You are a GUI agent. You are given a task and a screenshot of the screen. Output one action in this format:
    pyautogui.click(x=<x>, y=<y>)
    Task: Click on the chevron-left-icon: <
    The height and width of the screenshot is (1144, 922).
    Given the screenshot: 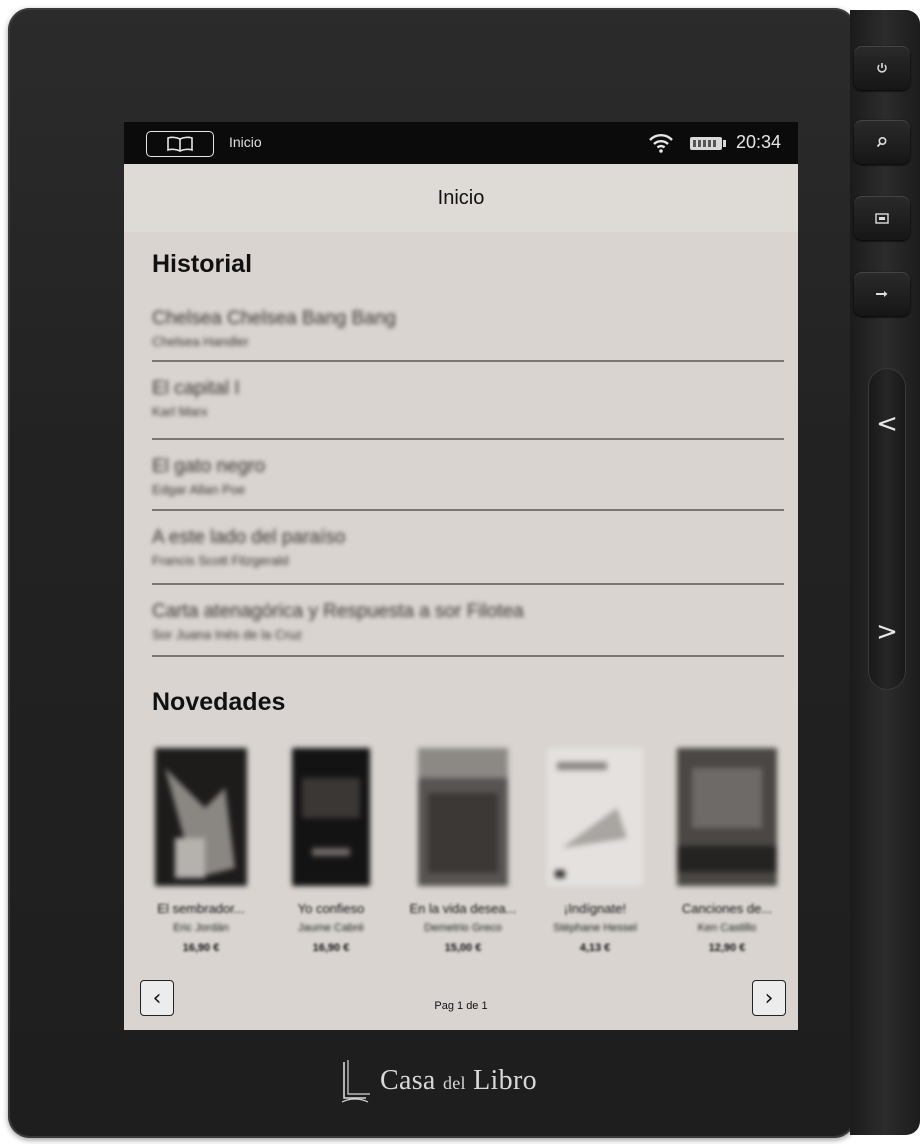 What is the action you would take?
    pyautogui.click(x=887, y=424)
    